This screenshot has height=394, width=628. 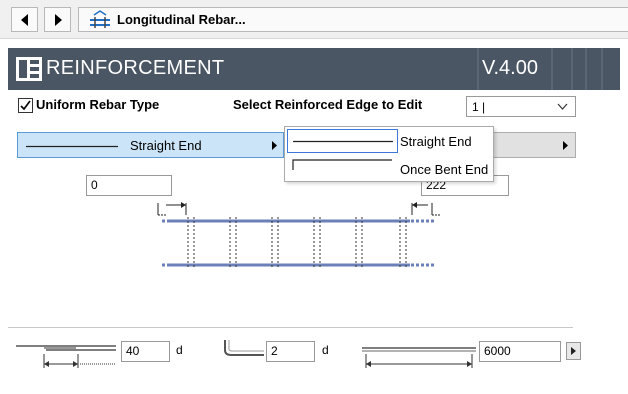 I want to click on rebar-diagram, so click(x=298, y=235).